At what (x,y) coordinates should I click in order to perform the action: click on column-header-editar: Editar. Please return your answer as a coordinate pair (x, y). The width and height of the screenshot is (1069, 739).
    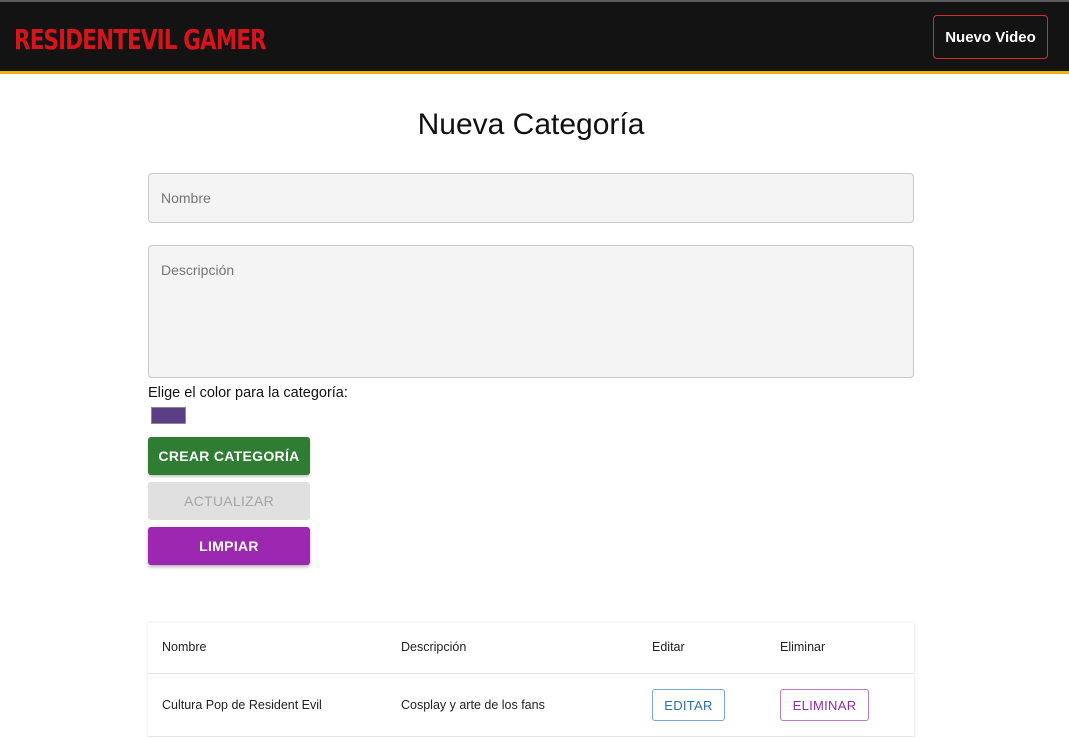
    Looking at the image, I should click on (668, 647).